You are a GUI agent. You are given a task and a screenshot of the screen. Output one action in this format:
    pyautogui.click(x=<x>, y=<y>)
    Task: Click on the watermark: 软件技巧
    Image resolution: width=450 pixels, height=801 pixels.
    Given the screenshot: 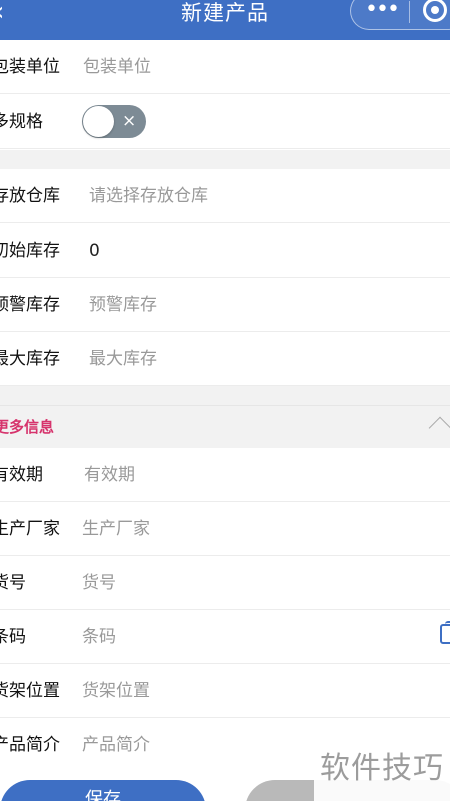 What is the action you would take?
    pyautogui.click(x=382, y=772)
    